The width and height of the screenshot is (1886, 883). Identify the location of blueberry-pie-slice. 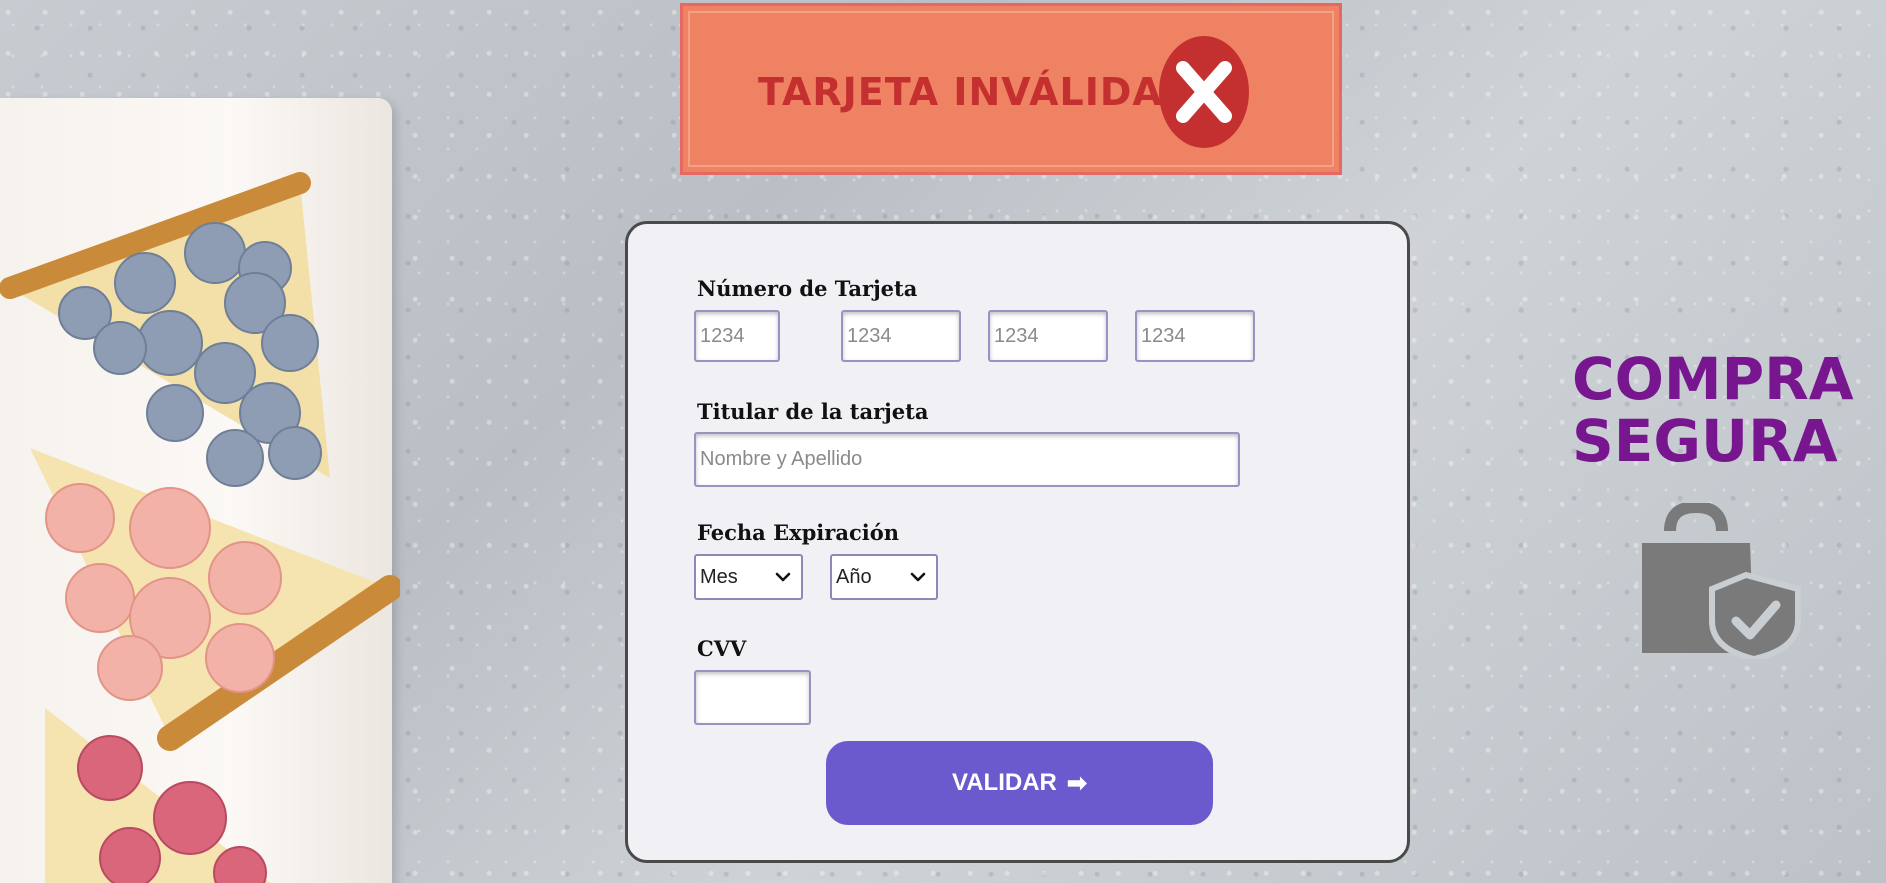
(180, 313).